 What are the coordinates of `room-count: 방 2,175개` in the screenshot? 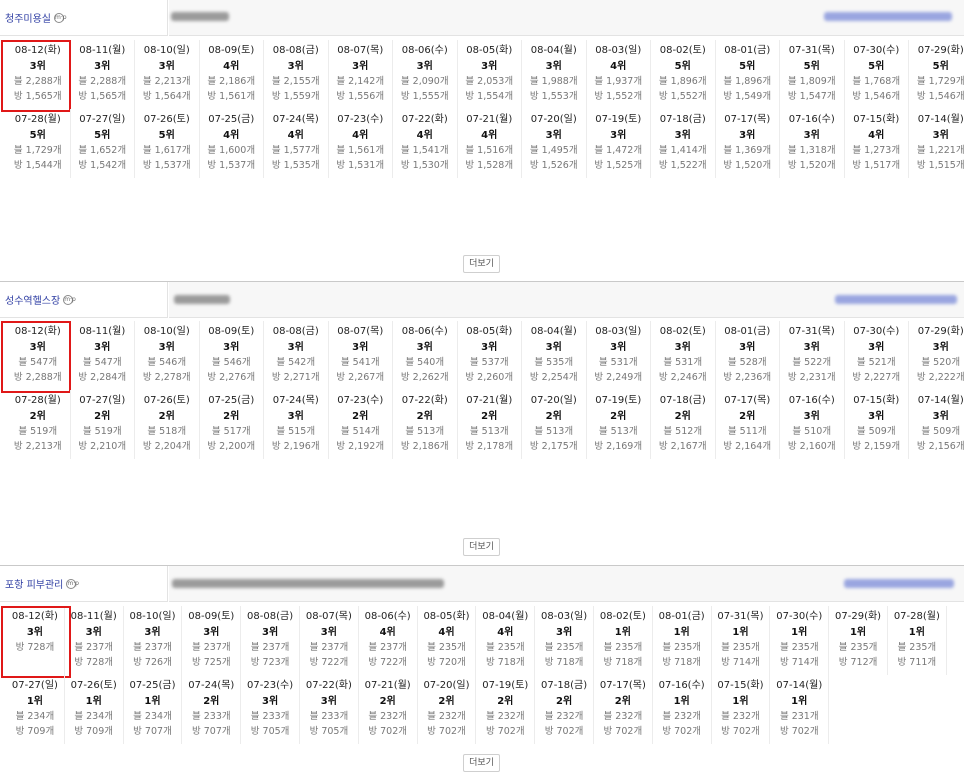 It's located at (553, 446).